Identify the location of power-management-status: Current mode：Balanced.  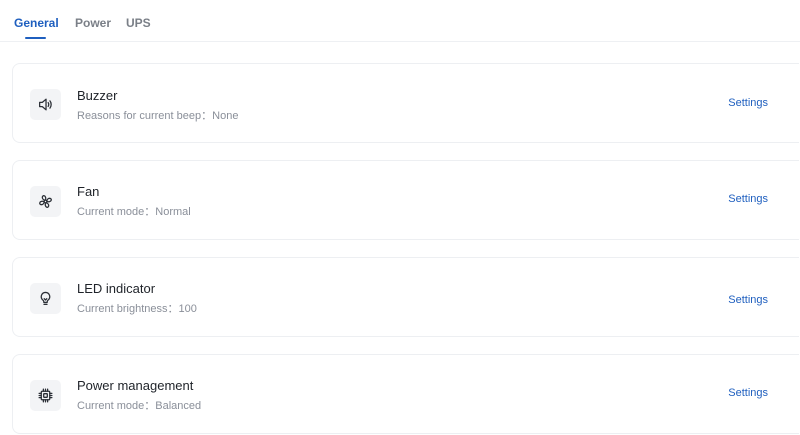
(139, 406).